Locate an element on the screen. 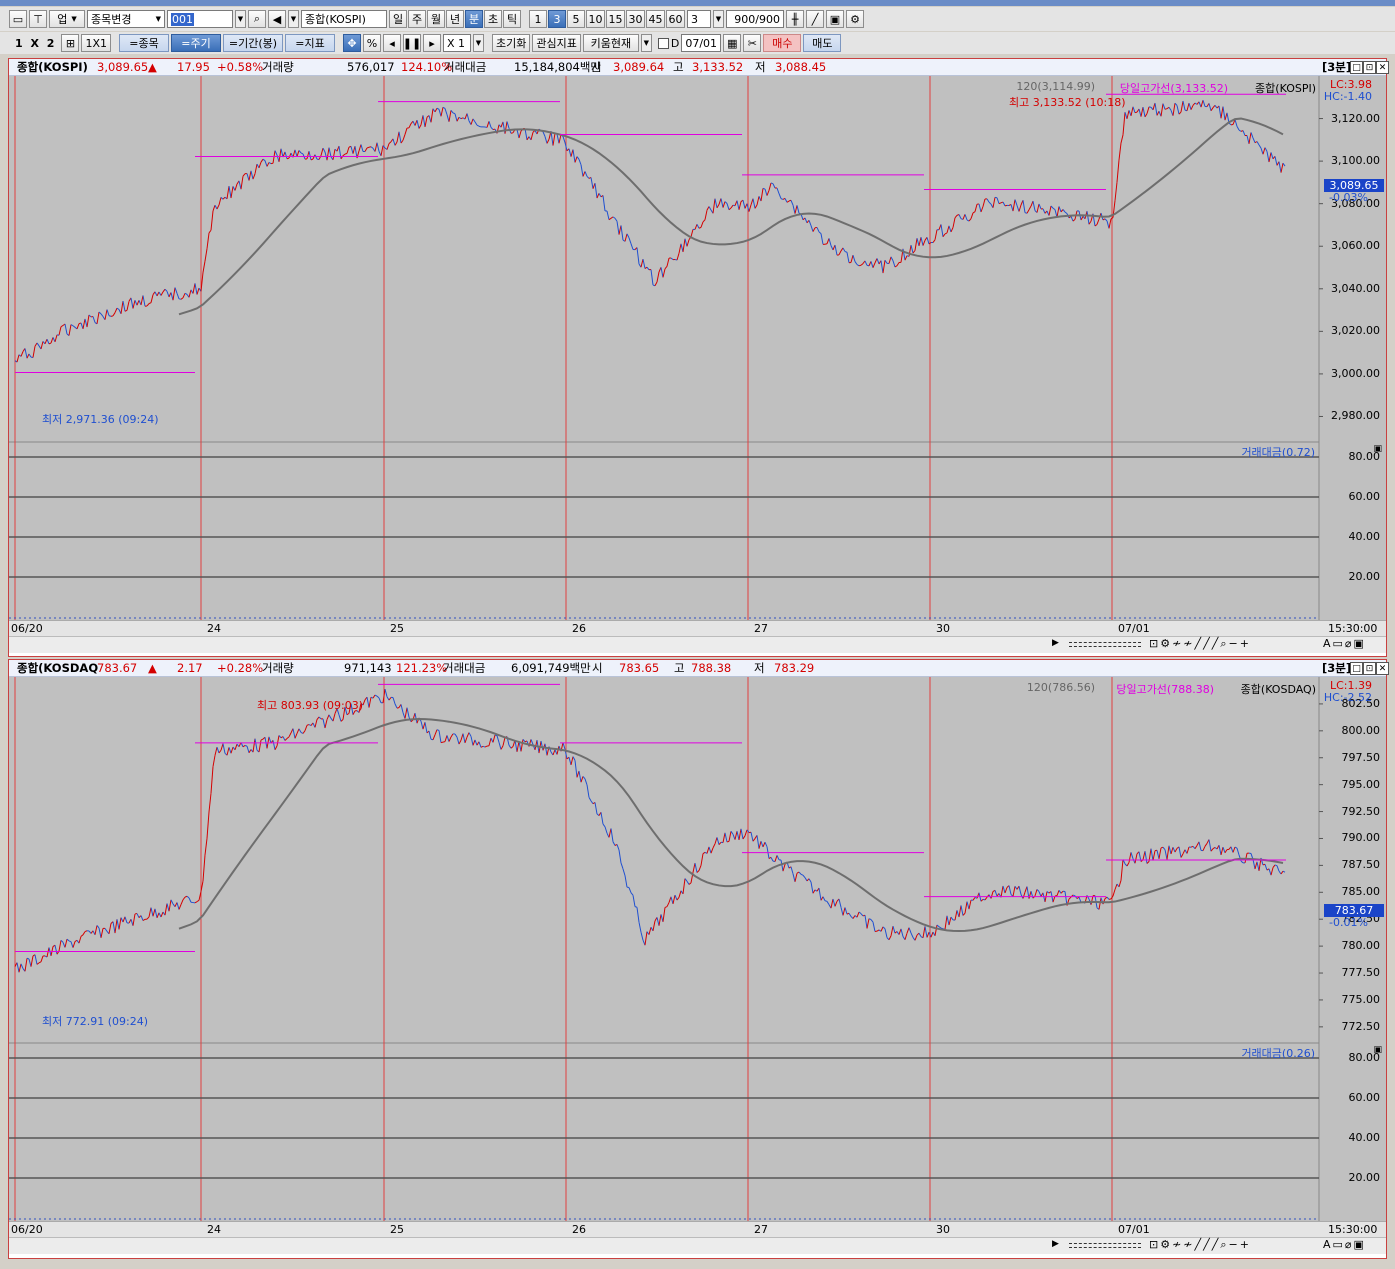 Image resolution: width=1395 pixels, height=1269 pixels. kiwoom-current-select: 키움현재 is located at coordinates (610, 43).